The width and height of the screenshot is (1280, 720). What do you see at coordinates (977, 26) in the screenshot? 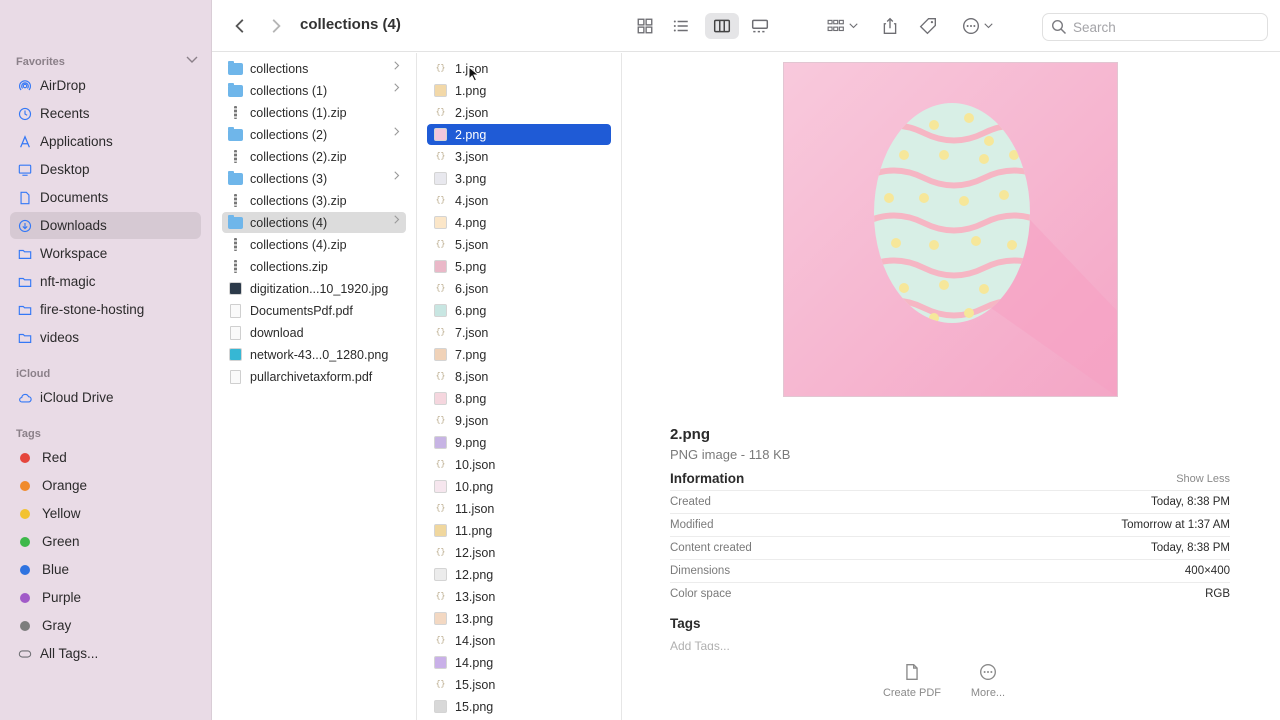
I see `action-menu-button` at bounding box center [977, 26].